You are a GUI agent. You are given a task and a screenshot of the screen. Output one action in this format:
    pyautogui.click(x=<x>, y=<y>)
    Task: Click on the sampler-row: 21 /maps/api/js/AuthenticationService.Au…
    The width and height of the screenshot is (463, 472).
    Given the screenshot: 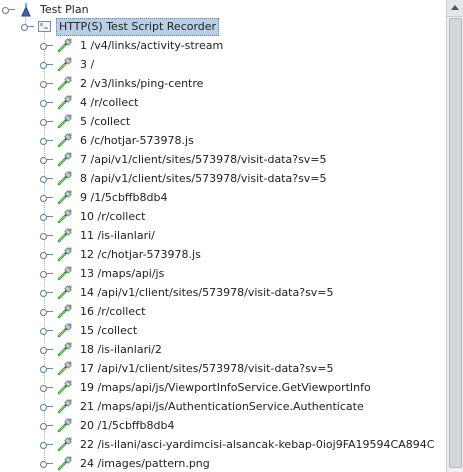 What is the action you would take?
    pyautogui.click(x=223, y=406)
    